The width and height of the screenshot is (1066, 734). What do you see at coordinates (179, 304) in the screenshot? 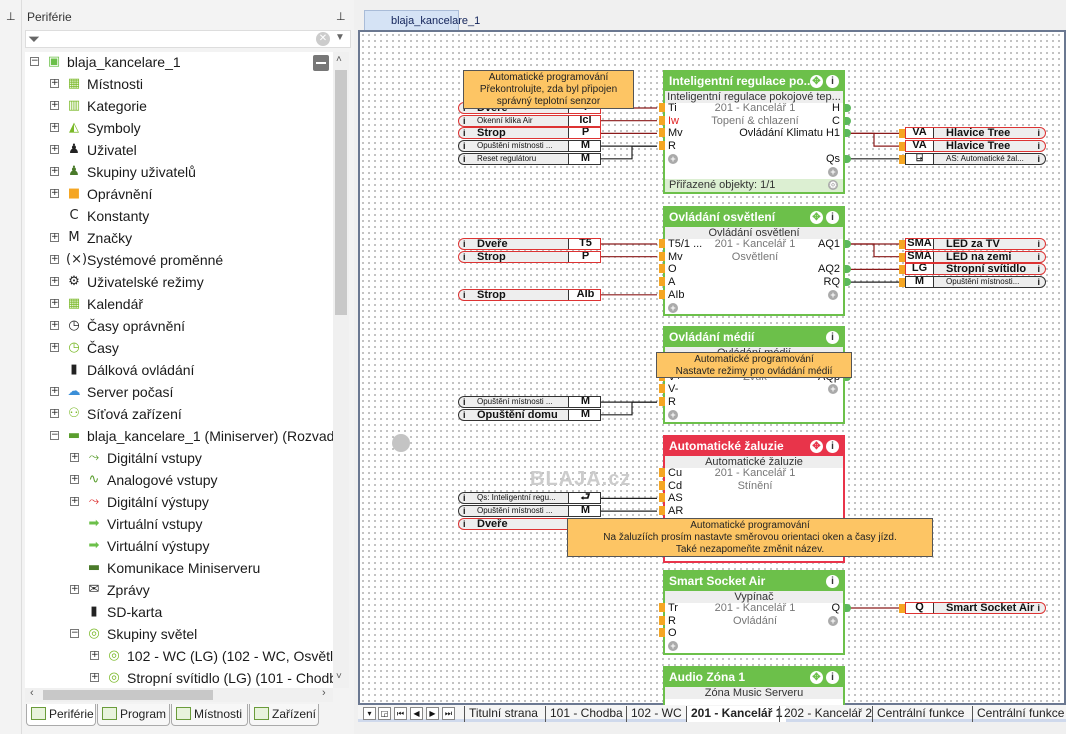
I see `tree-item: + ▦ Kalendář` at bounding box center [179, 304].